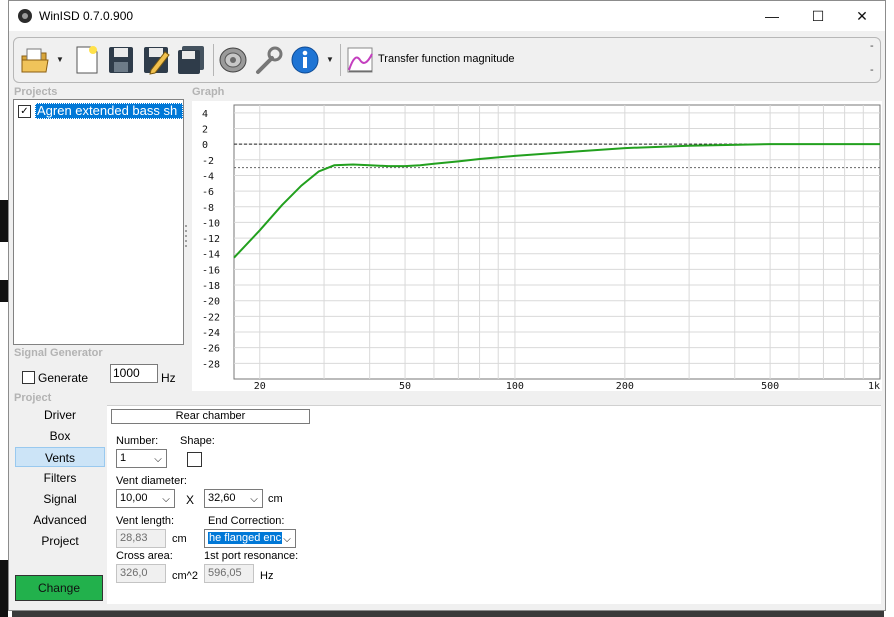 The height and width of the screenshot is (617, 894). Describe the element at coordinates (269, 60) in the screenshot. I see `wrench-settings-icon` at that location.